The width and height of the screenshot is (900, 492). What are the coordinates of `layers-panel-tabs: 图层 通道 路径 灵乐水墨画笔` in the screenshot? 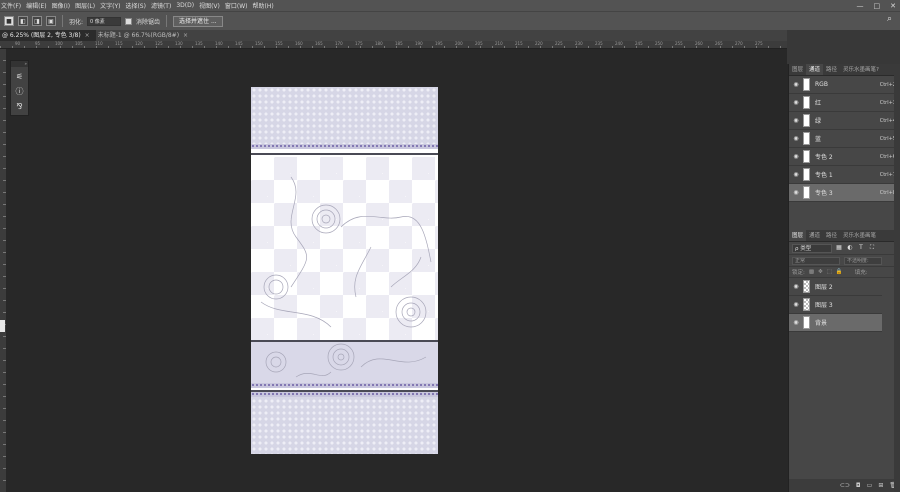 It's located at (844, 236).